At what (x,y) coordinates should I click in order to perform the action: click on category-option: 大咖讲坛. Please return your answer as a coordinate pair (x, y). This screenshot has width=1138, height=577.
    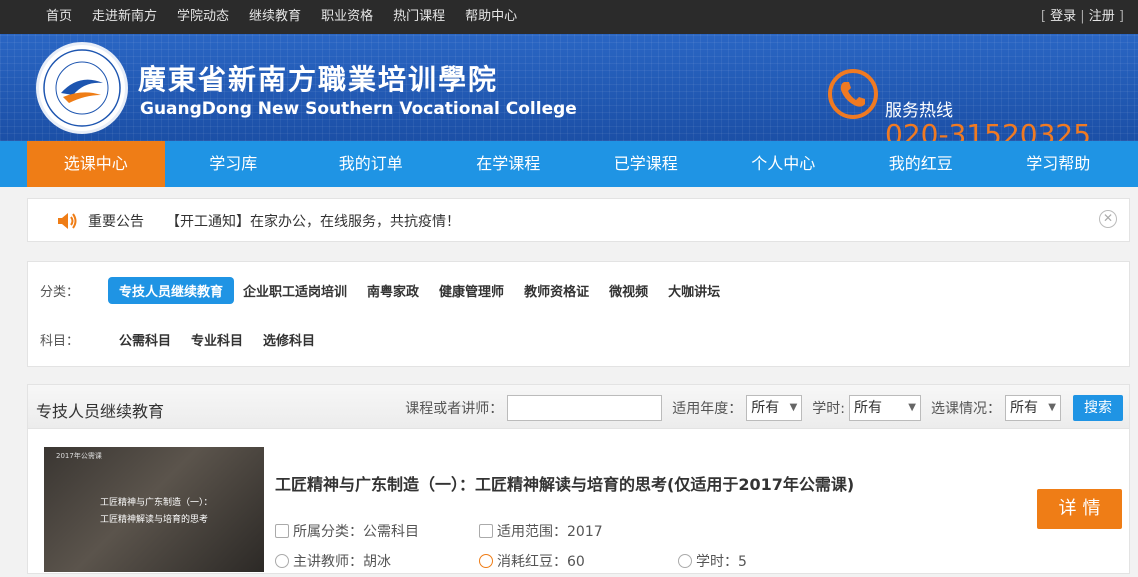
    Looking at the image, I should click on (694, 290).